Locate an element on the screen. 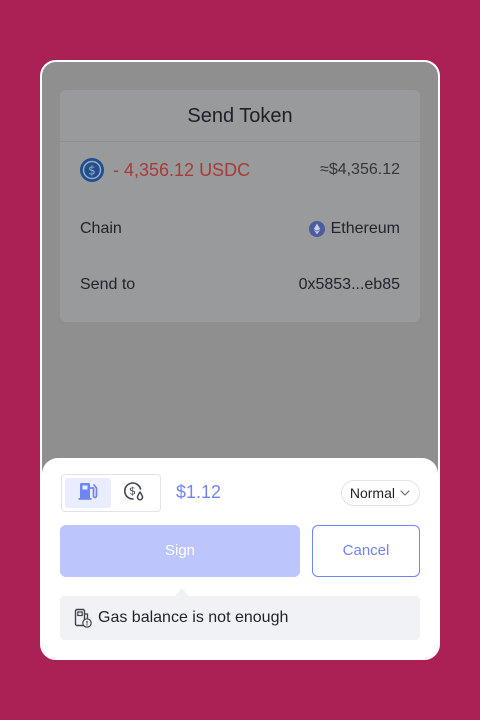  gas-warning: Gas balance is not enough is located at coordinates (240, 618).